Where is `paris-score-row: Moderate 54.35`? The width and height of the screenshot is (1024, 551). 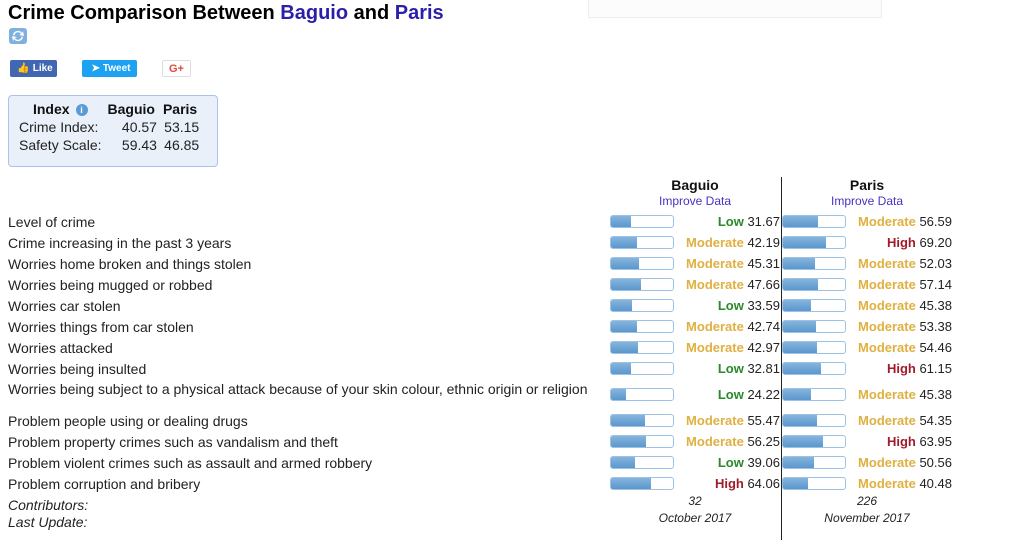 paris-score-row: Moderate 54.35 is located at coordinates (867, 420).